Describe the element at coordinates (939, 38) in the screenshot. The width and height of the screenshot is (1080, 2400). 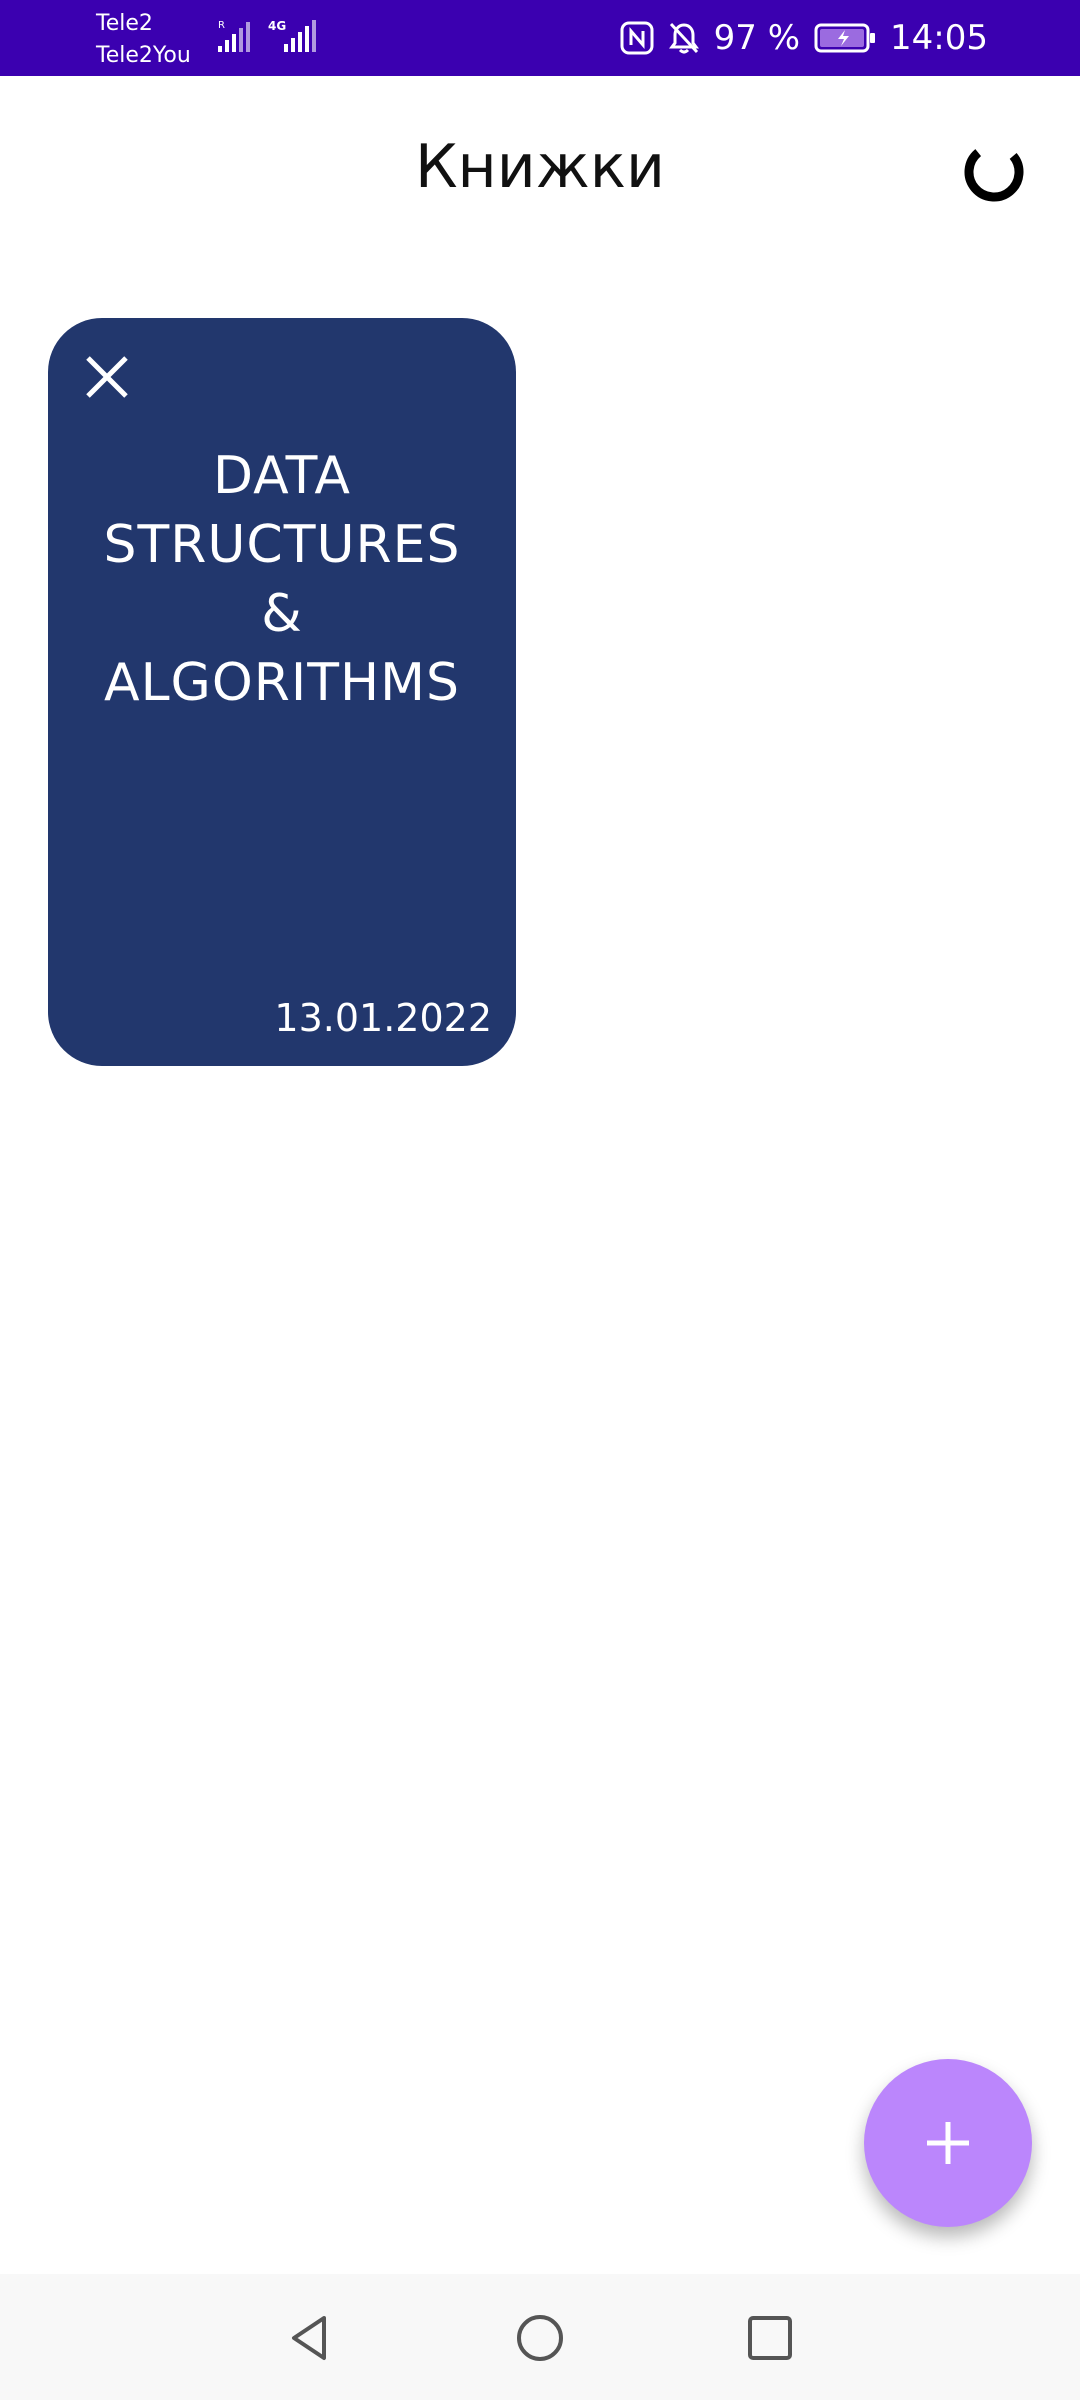
I see `clock: 14:05` at that location.